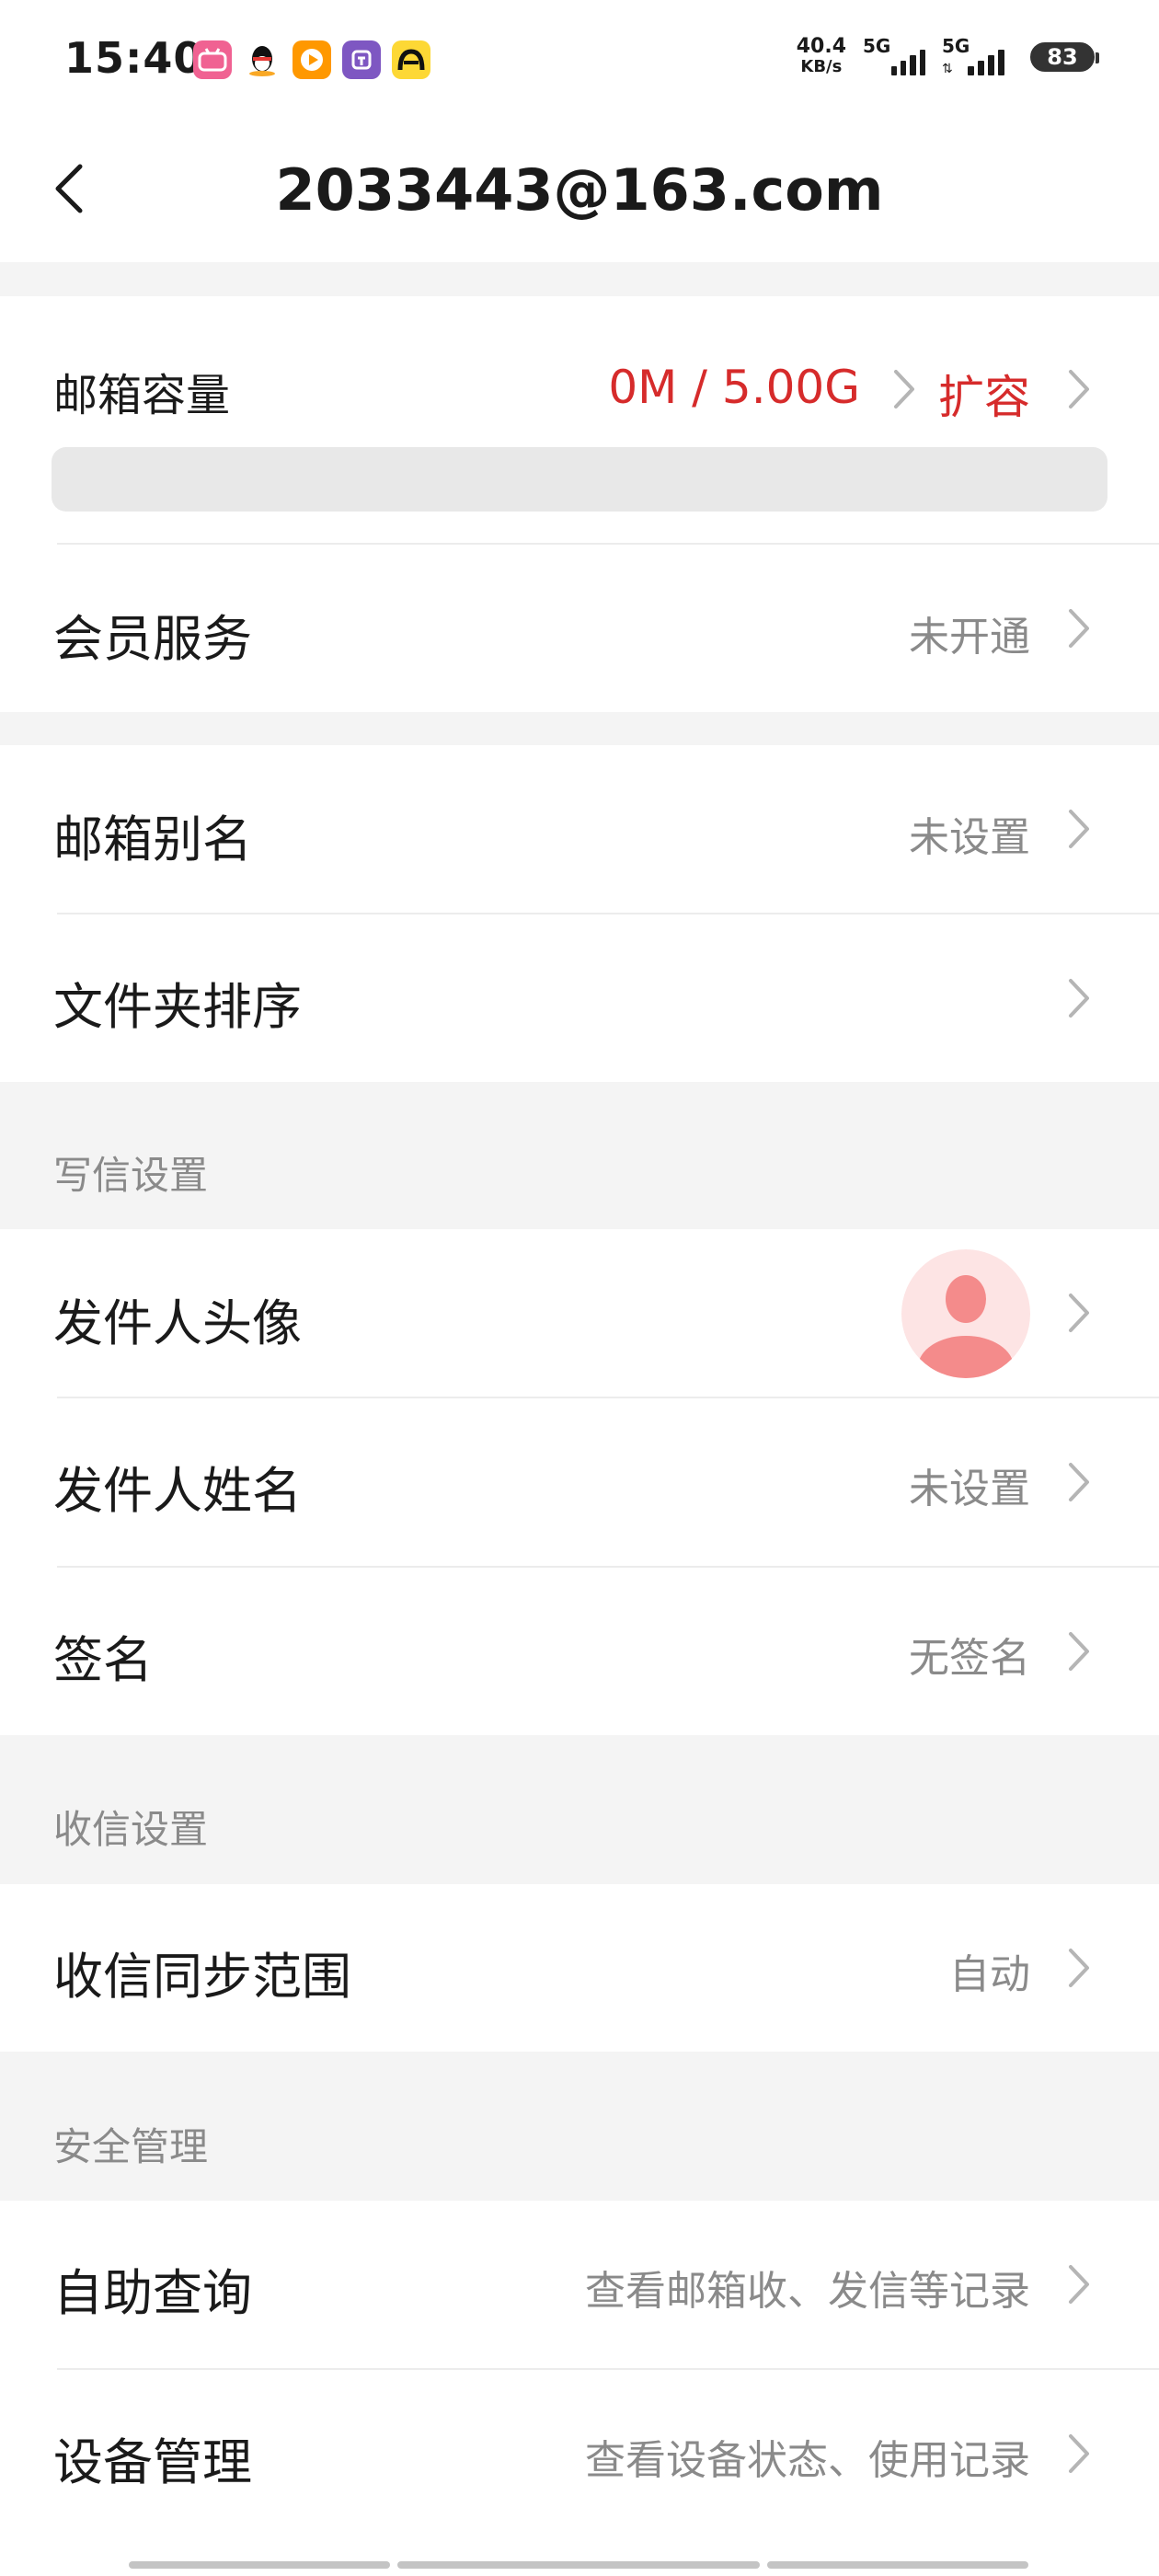 The width and height of the screenshot is (1159, 2576). I want to click on bilibili-app-icon, so click(212, 59).